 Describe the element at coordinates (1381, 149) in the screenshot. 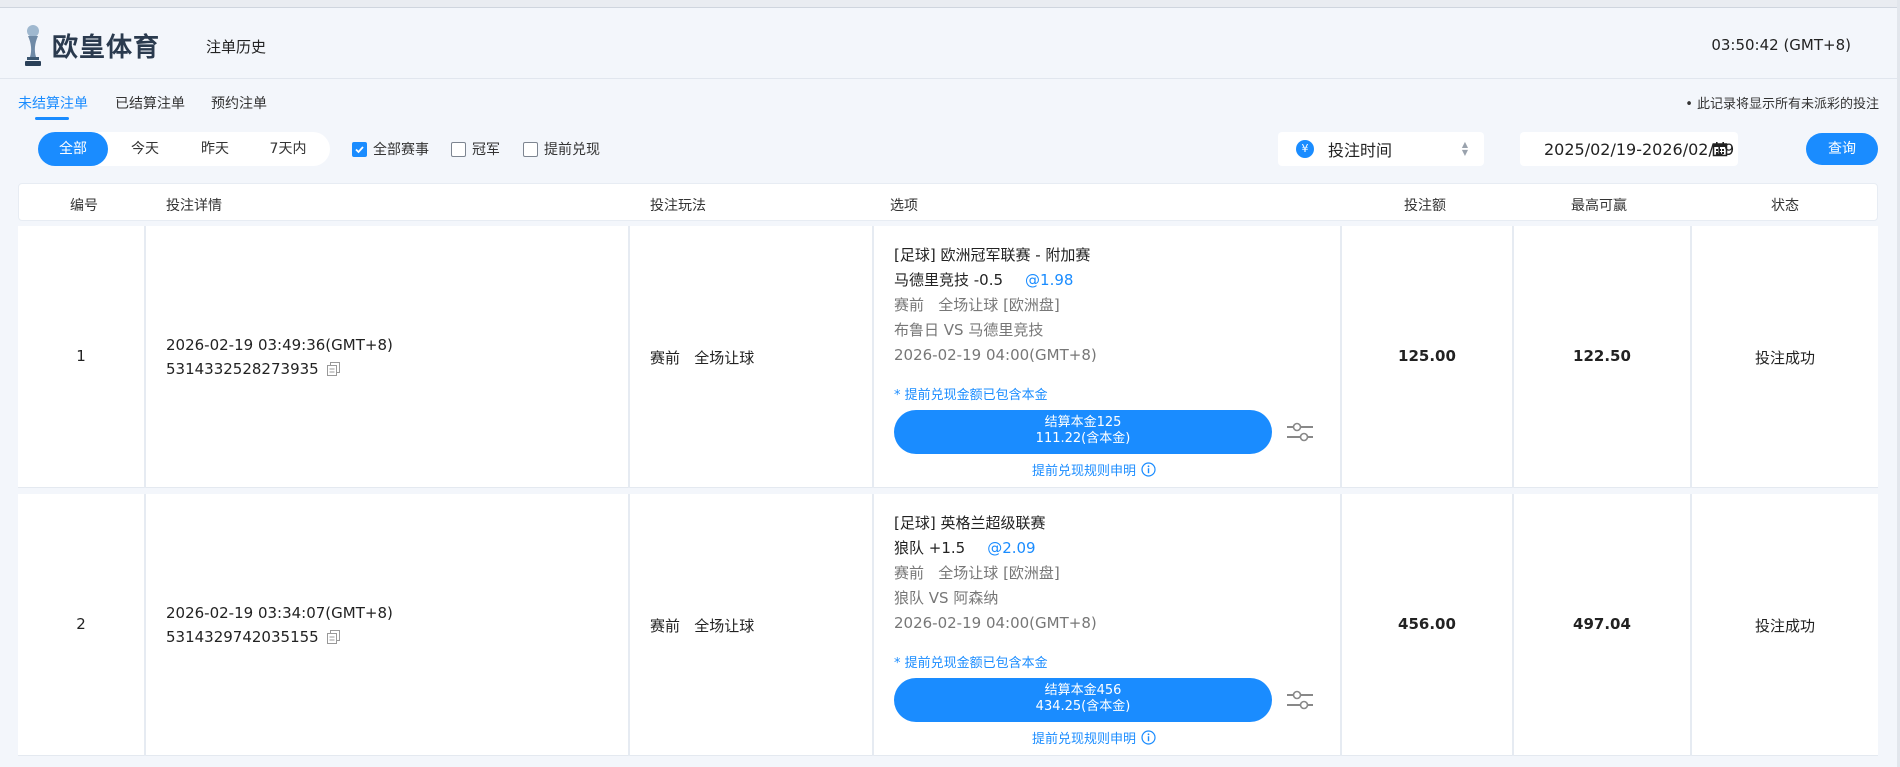

I see `sort-select: ¥ 投注时间 ▲ ▼` at that location.